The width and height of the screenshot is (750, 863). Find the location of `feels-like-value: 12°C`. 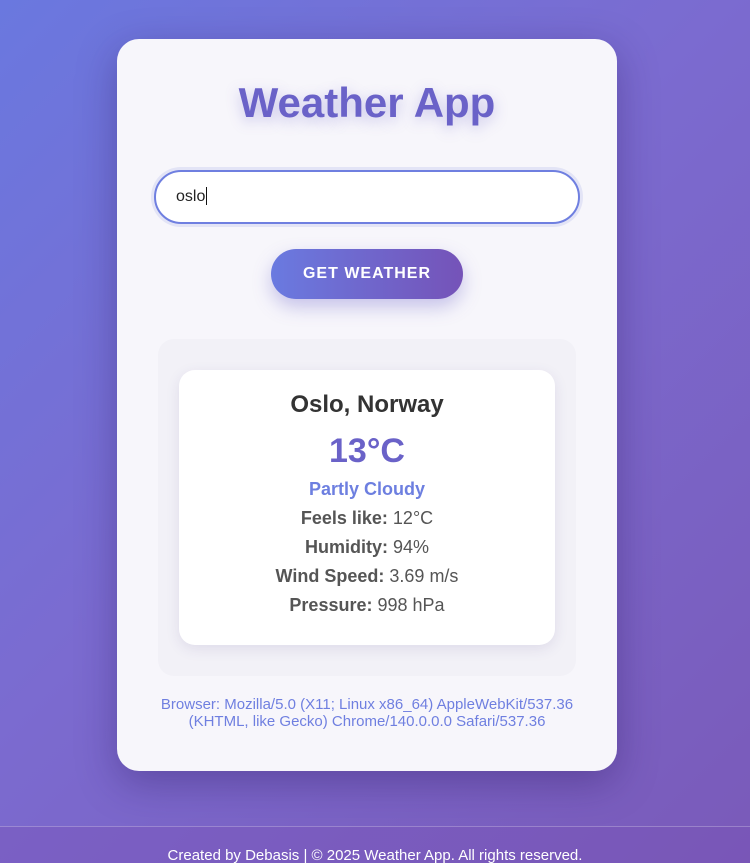

feels-like-value: 12°C is located at coordinates (413, 518).